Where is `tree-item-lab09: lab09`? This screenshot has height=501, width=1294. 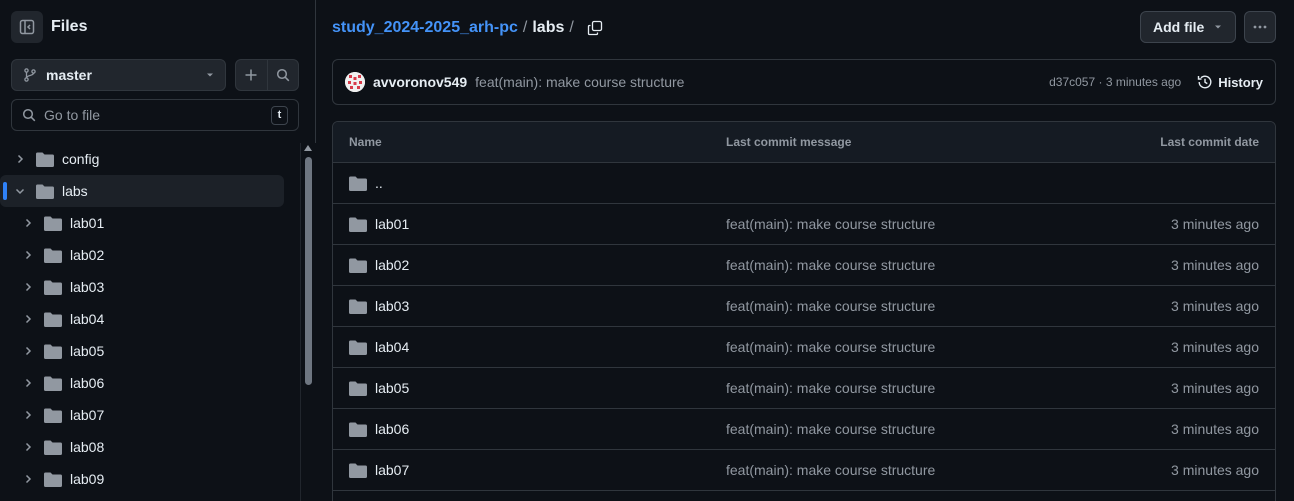 tree-item-lab09: lab09 is located at coordinates (150, 479).